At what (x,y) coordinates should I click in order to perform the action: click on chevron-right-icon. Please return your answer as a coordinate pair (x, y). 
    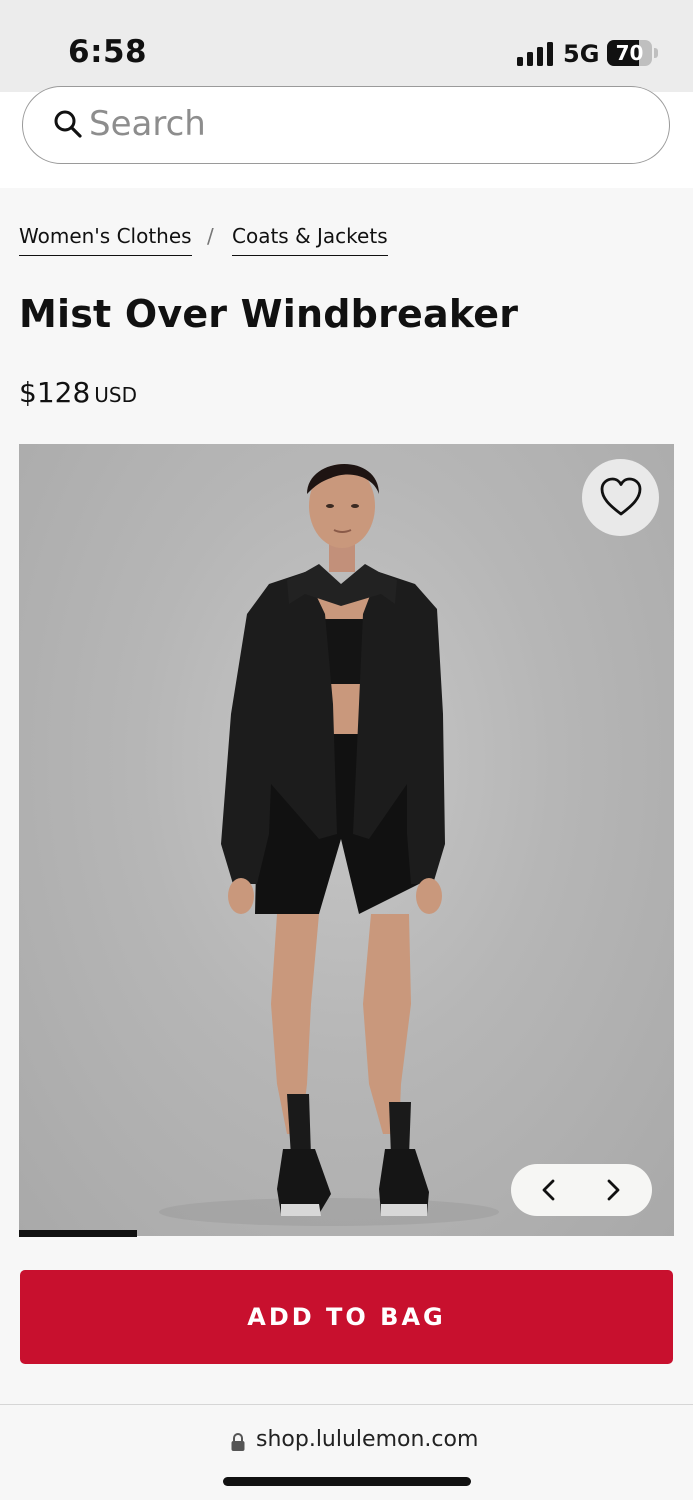
    Looking at the image, I should click on (613, 1190).